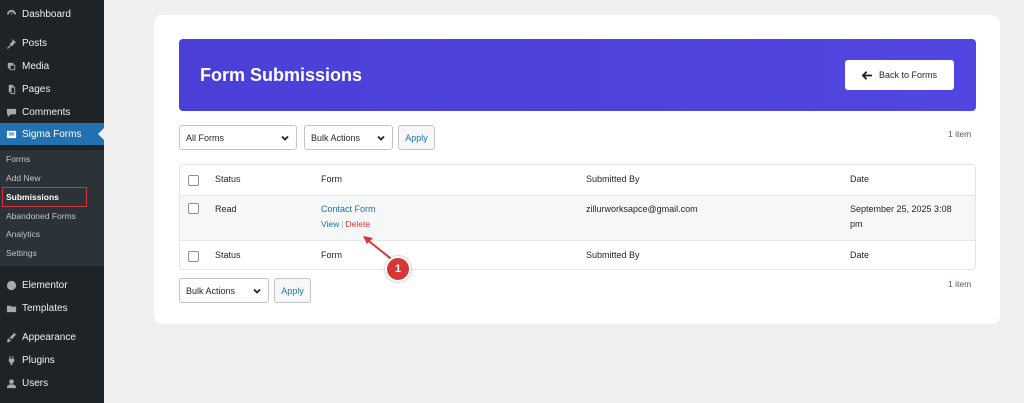  What do you see at coordinates (348, 209) in the screenshot?
I see `row-form-link: Contact Form` at bounding box center [348, 209].